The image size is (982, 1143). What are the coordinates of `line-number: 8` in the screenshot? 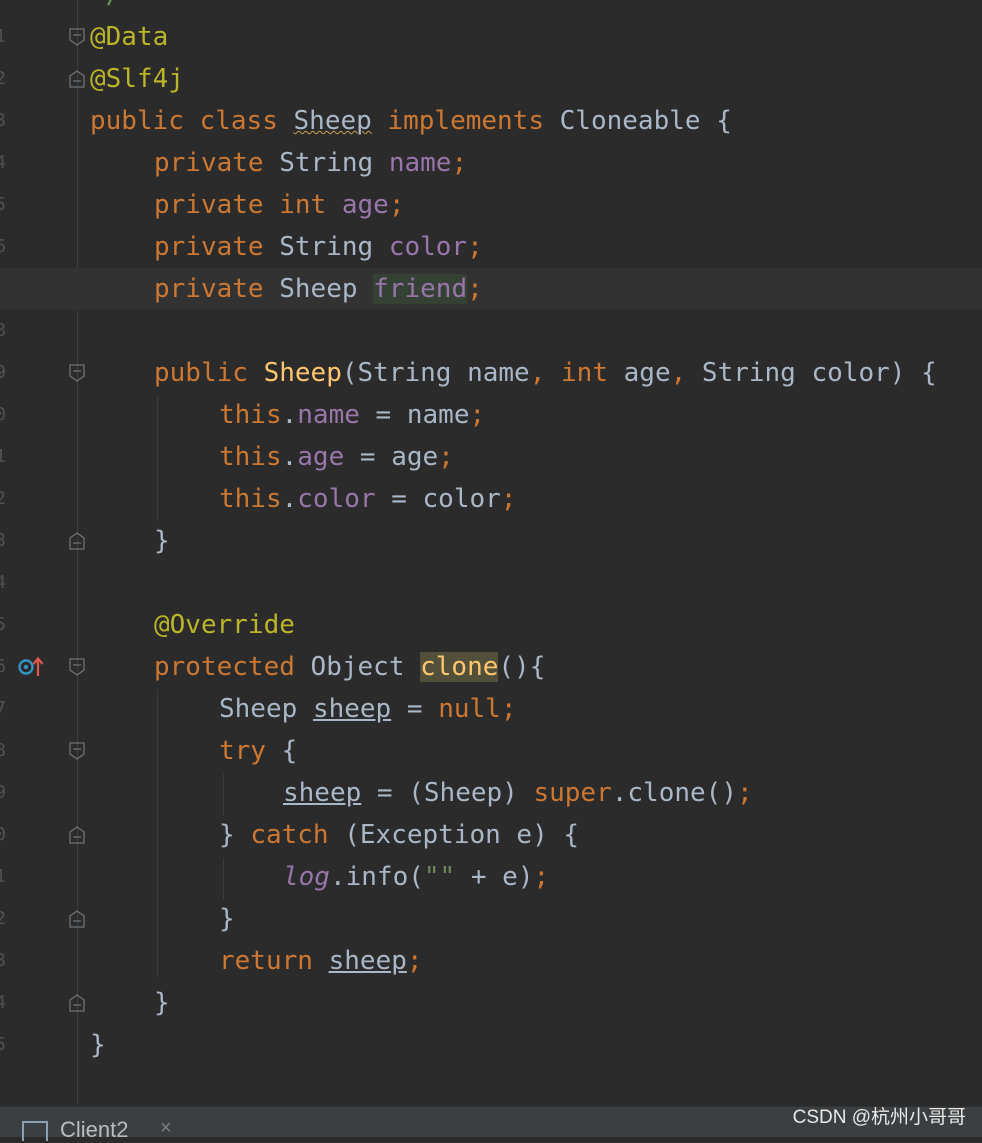 It's located at (3, 330).